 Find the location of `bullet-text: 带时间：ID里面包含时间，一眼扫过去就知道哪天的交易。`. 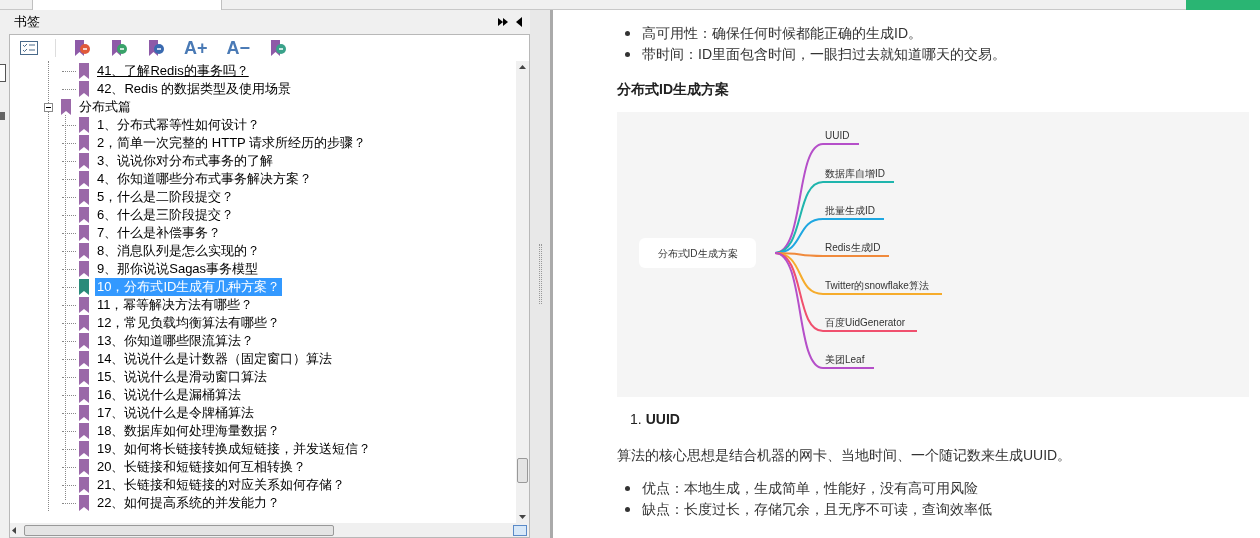

bullet-text: 带时间：ID里面包含时间，一眼扫过去就知道哪天的交易。 is located at coordinates (824, 54).